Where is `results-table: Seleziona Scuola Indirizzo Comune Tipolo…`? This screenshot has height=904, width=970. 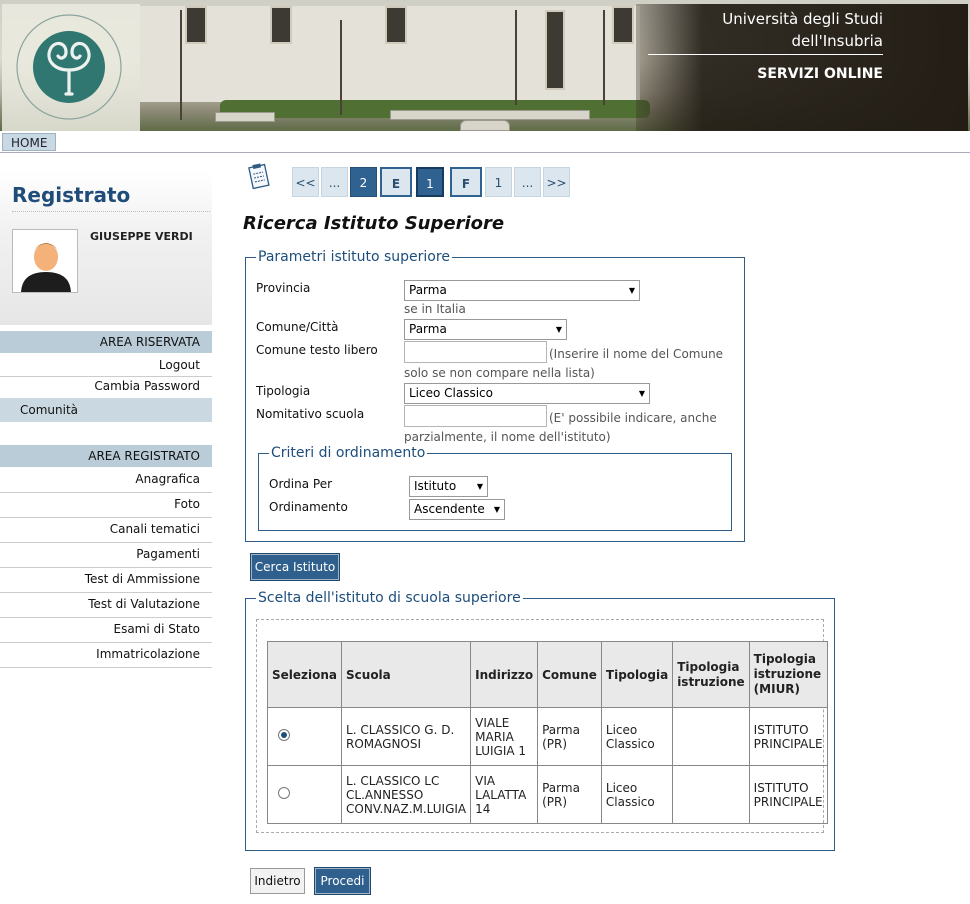
results-table: Seleziona Scuola Indirizzo Comune Tipolo… is located at coordinates (547, 732).